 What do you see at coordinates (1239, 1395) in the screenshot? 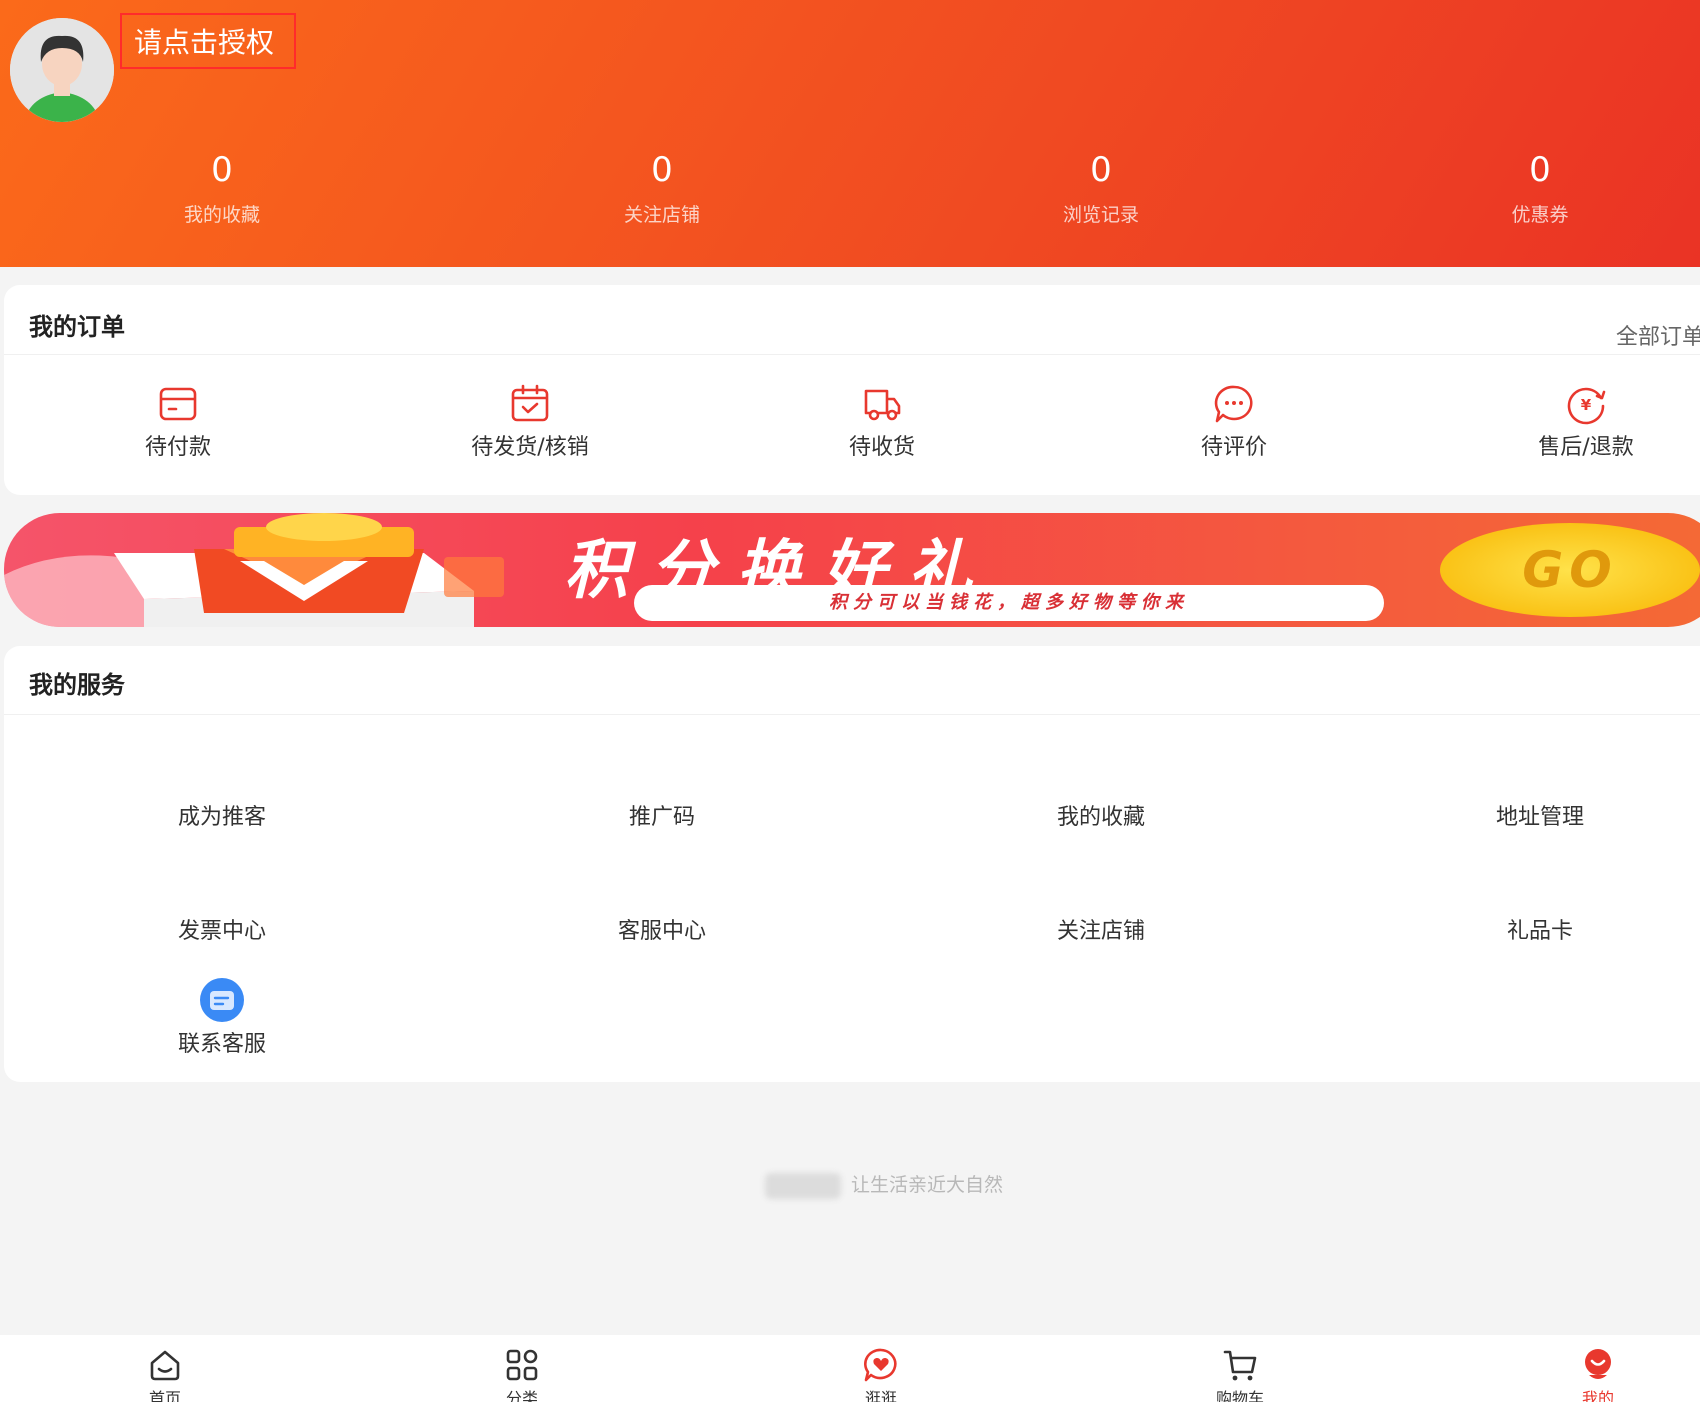
I see `tab-label: 购物车` at bounding box center [1239, 1395].